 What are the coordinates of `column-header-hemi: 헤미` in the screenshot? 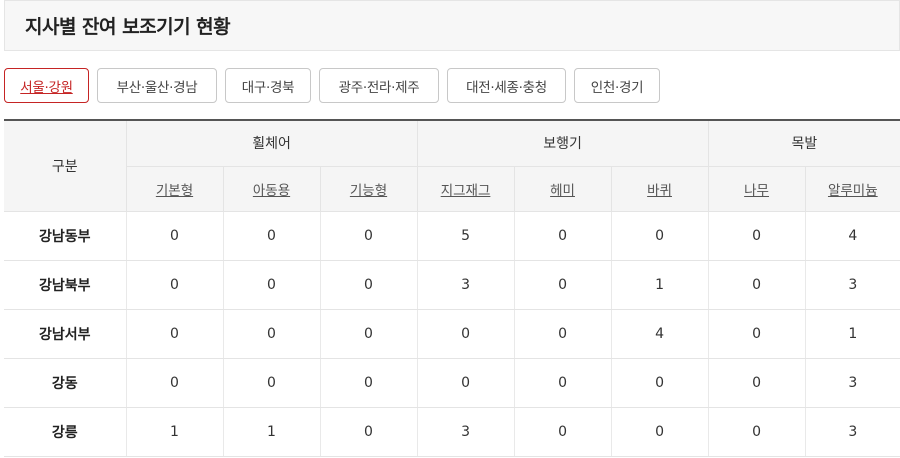 It's located at (562, 189).